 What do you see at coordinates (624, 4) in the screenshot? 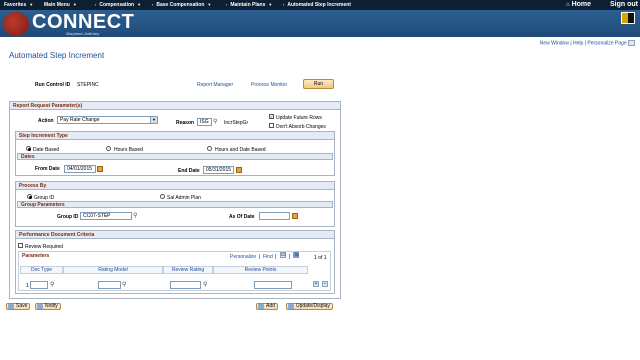
I see `sign-out-link: Sign out` at bounding box center [624, 4].